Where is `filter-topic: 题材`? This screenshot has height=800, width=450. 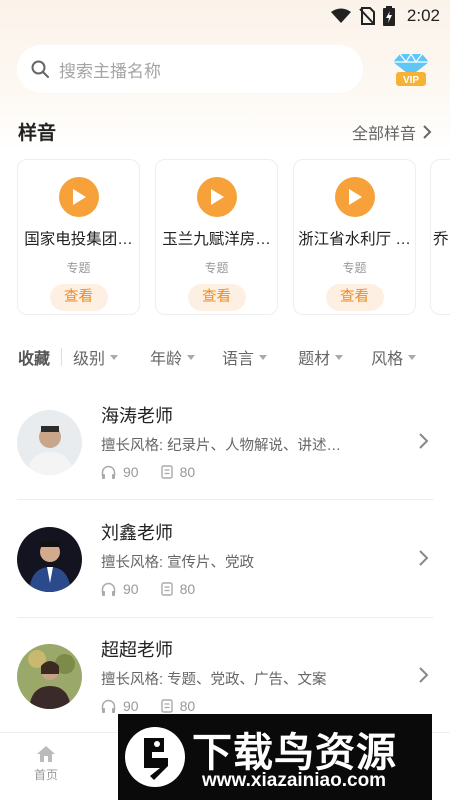
filter-topic: 题材 is located at coordinates (321, 357).